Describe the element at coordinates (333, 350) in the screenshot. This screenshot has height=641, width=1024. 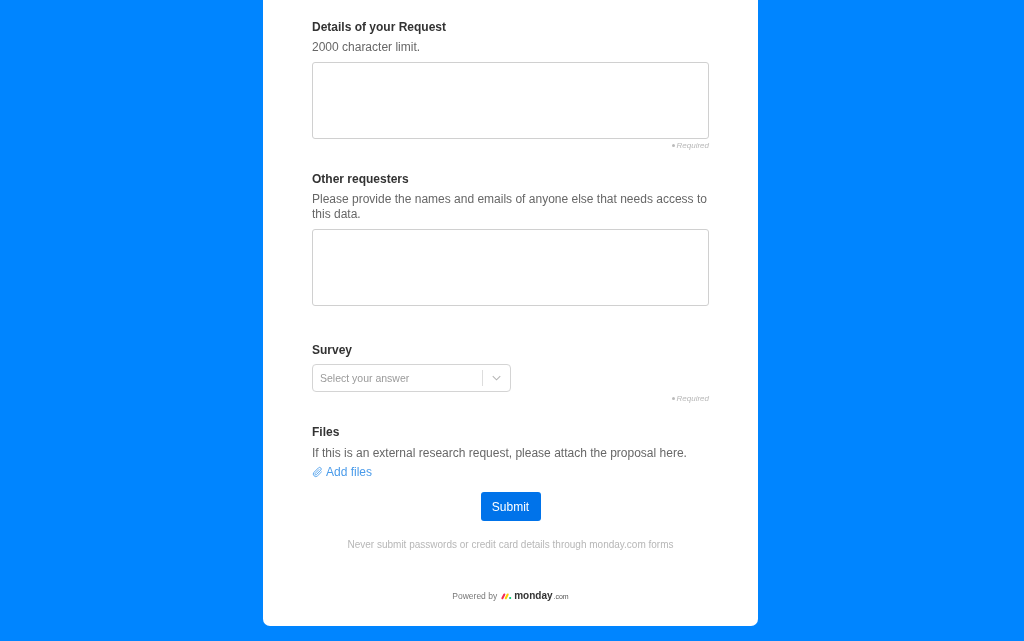
I see `question-label: Survey` at that location.